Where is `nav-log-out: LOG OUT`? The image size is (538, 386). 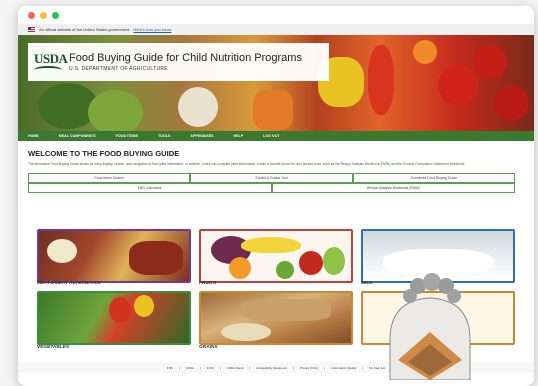 nav-log-out: LOG OUT is located at coordinates (271, 136).